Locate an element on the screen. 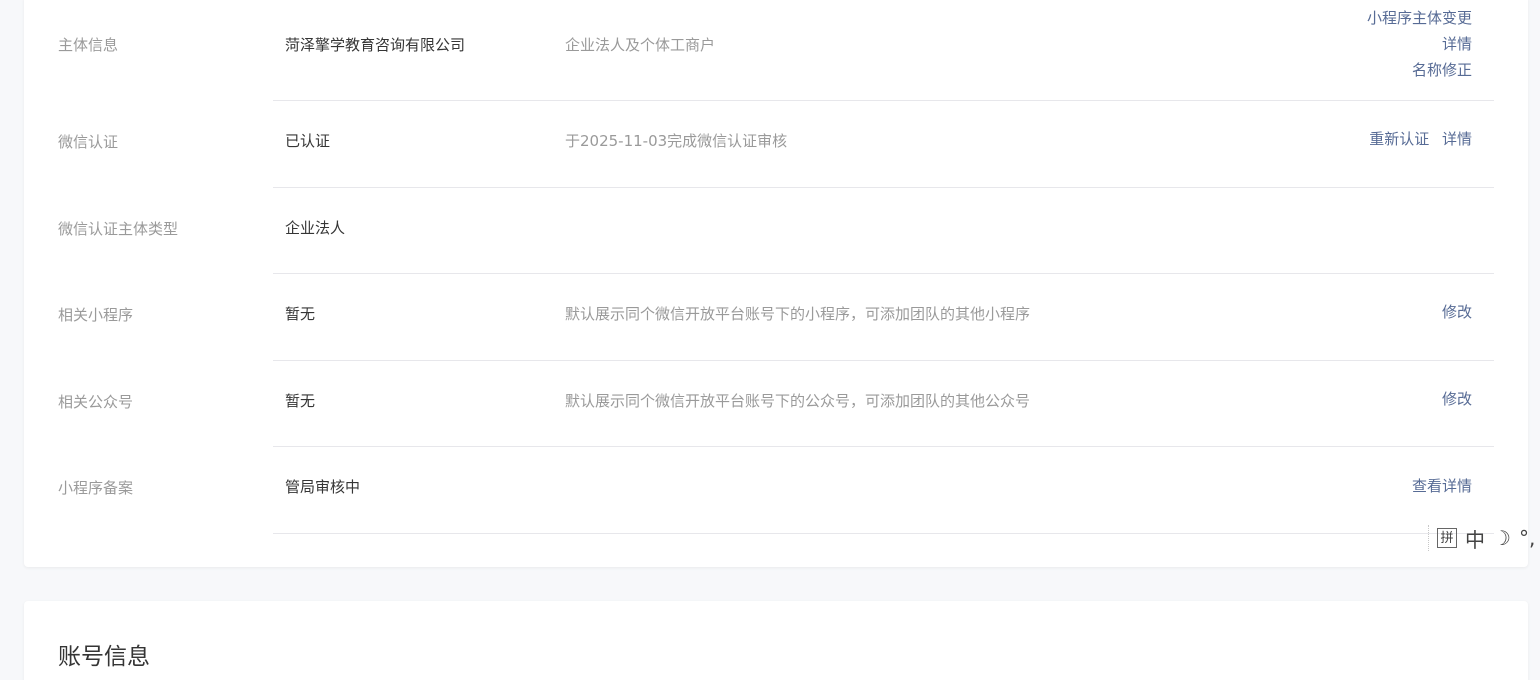 This screenshot has height=680, width=1540. row-actions: 查看详情 is located at coordinates (1438, 486).